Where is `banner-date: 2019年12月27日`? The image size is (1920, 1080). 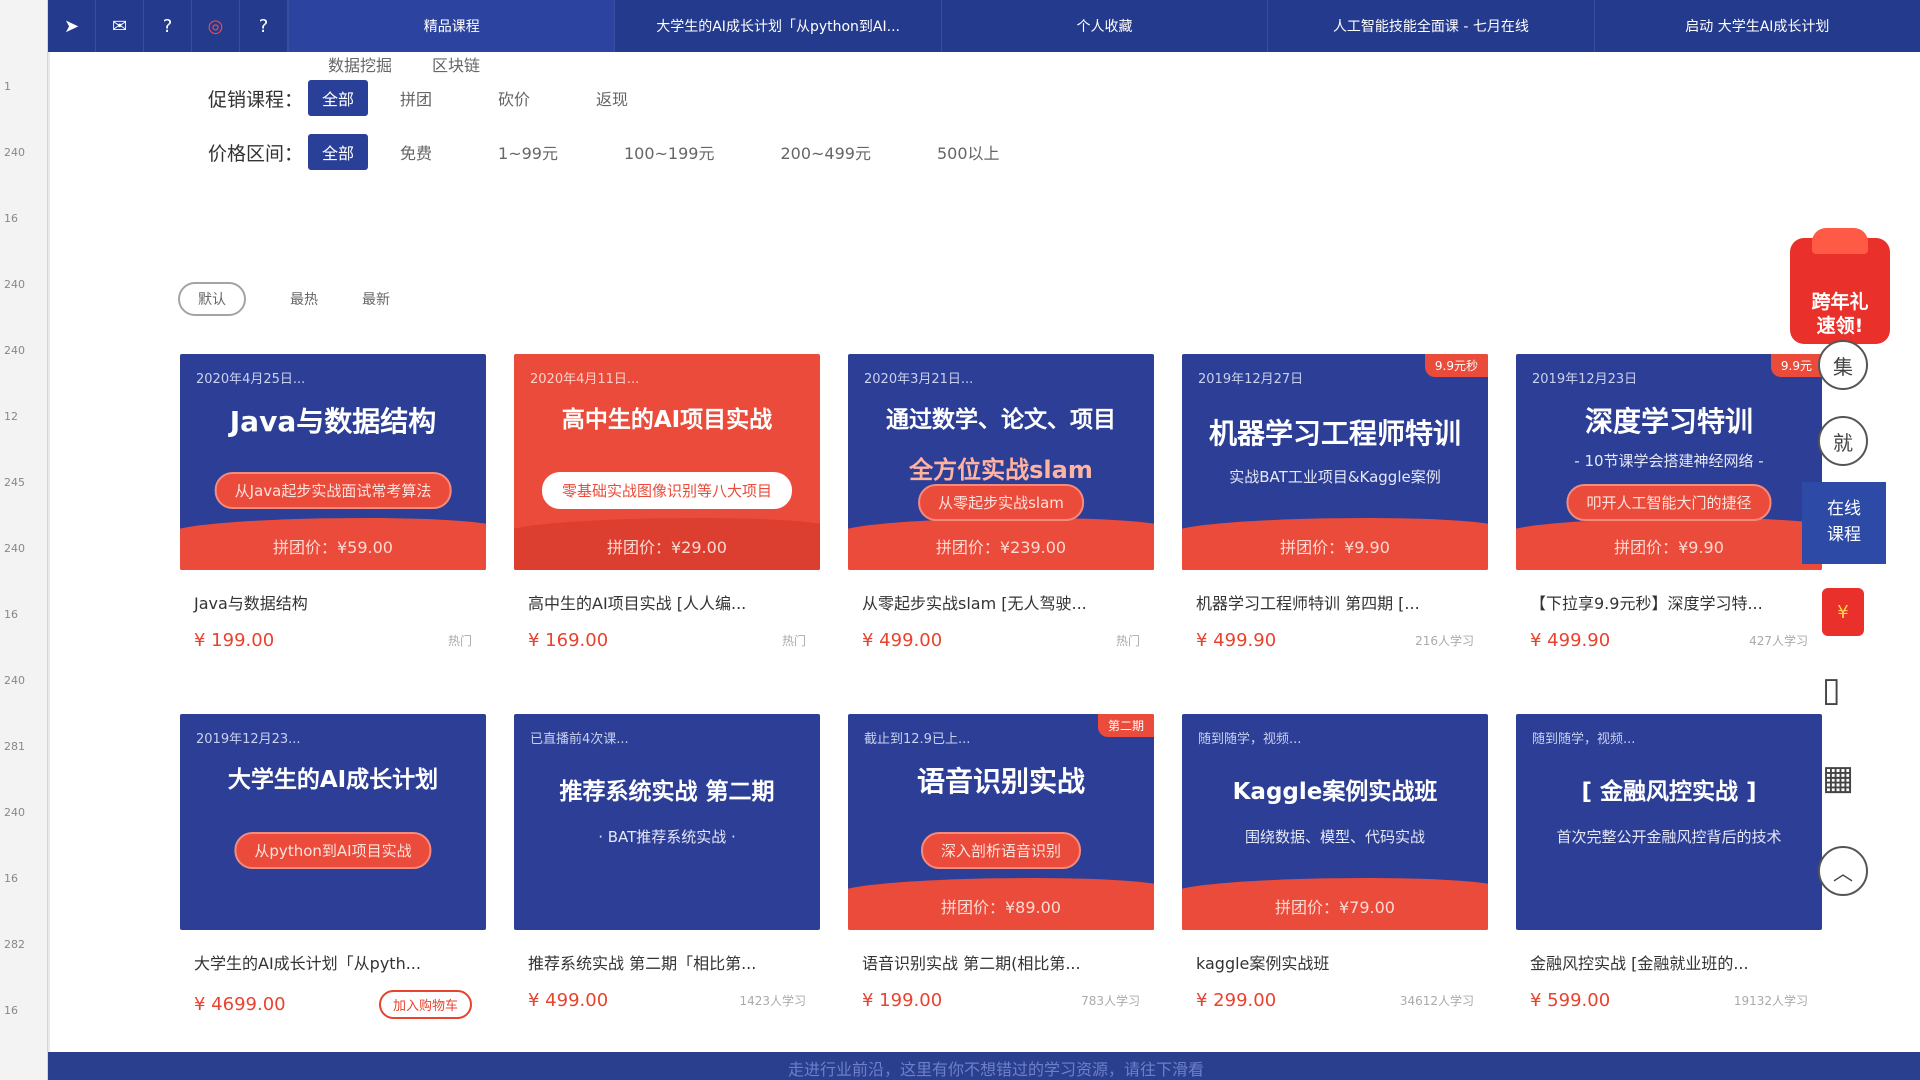
banner-date: 2019年12月27日 is located at coordinates (1251, 379).